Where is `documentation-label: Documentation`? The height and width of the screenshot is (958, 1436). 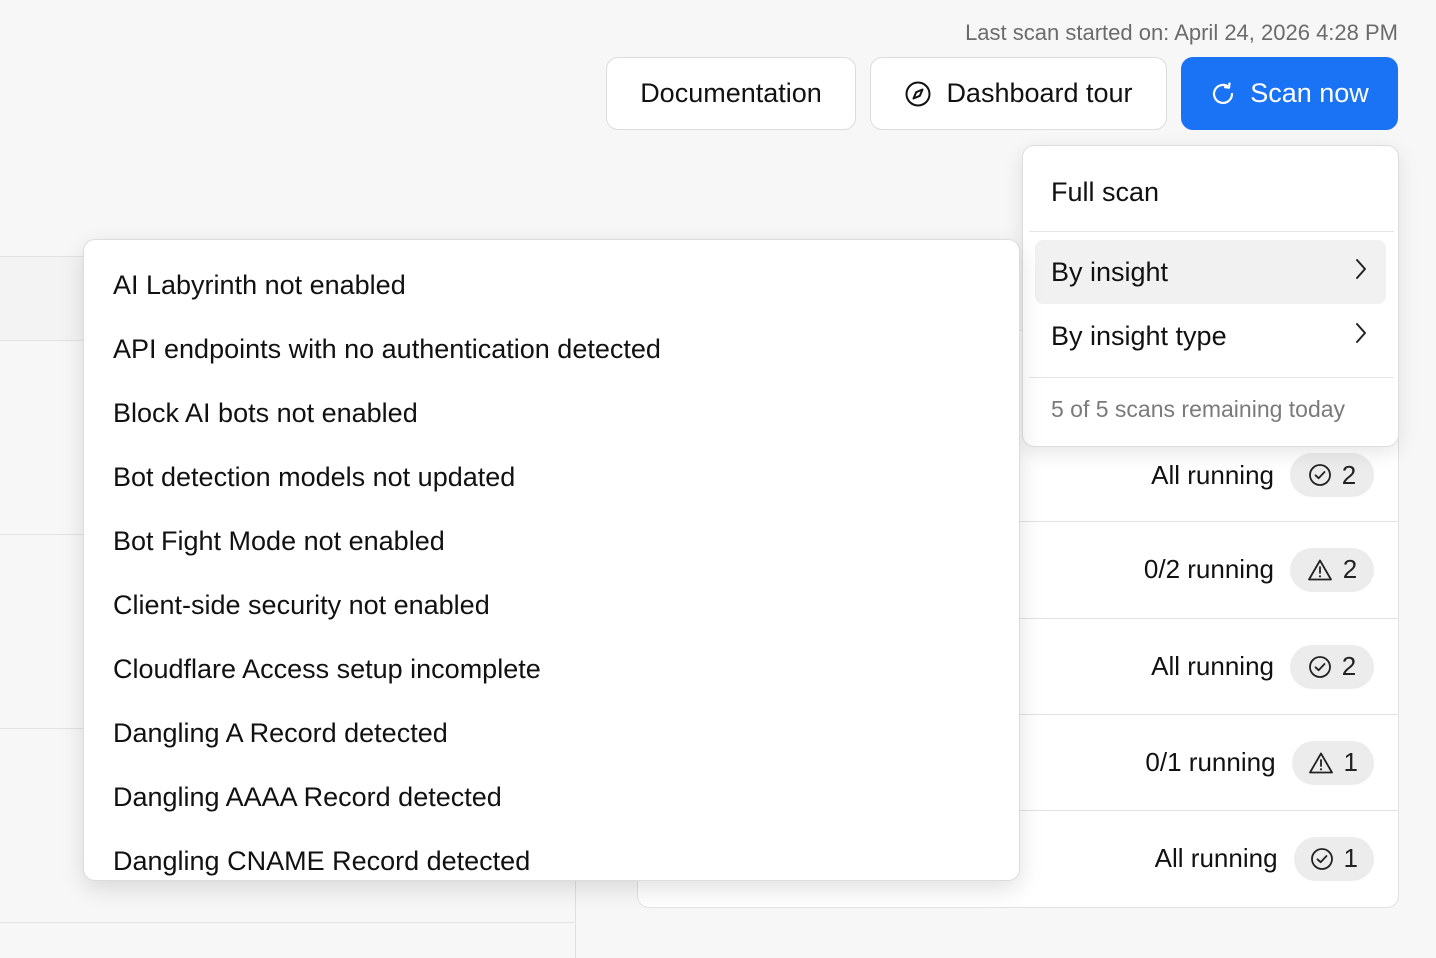 documentation-label: Documentation is located at coordinates (731, 93).